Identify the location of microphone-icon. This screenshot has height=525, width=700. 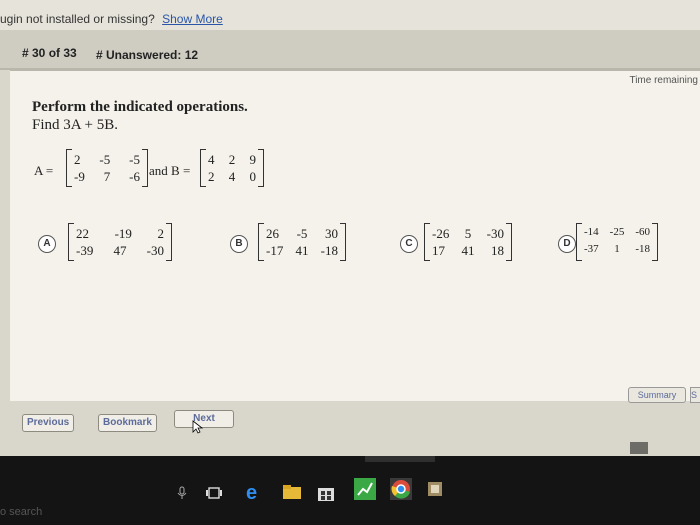
(182, 493).